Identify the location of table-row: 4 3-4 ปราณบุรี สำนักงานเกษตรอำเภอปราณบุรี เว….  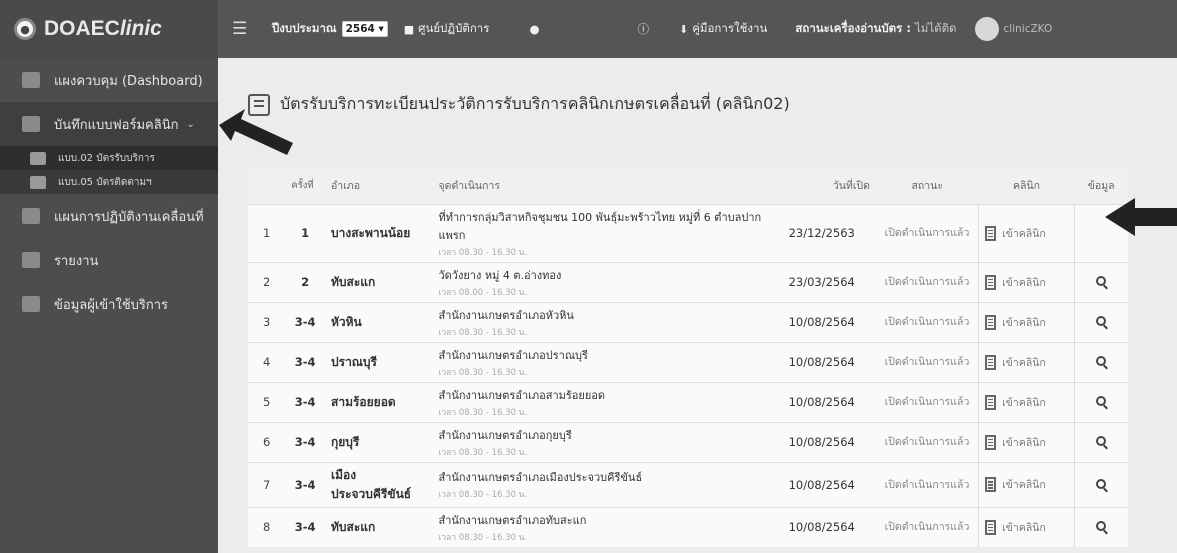
(688, 361).